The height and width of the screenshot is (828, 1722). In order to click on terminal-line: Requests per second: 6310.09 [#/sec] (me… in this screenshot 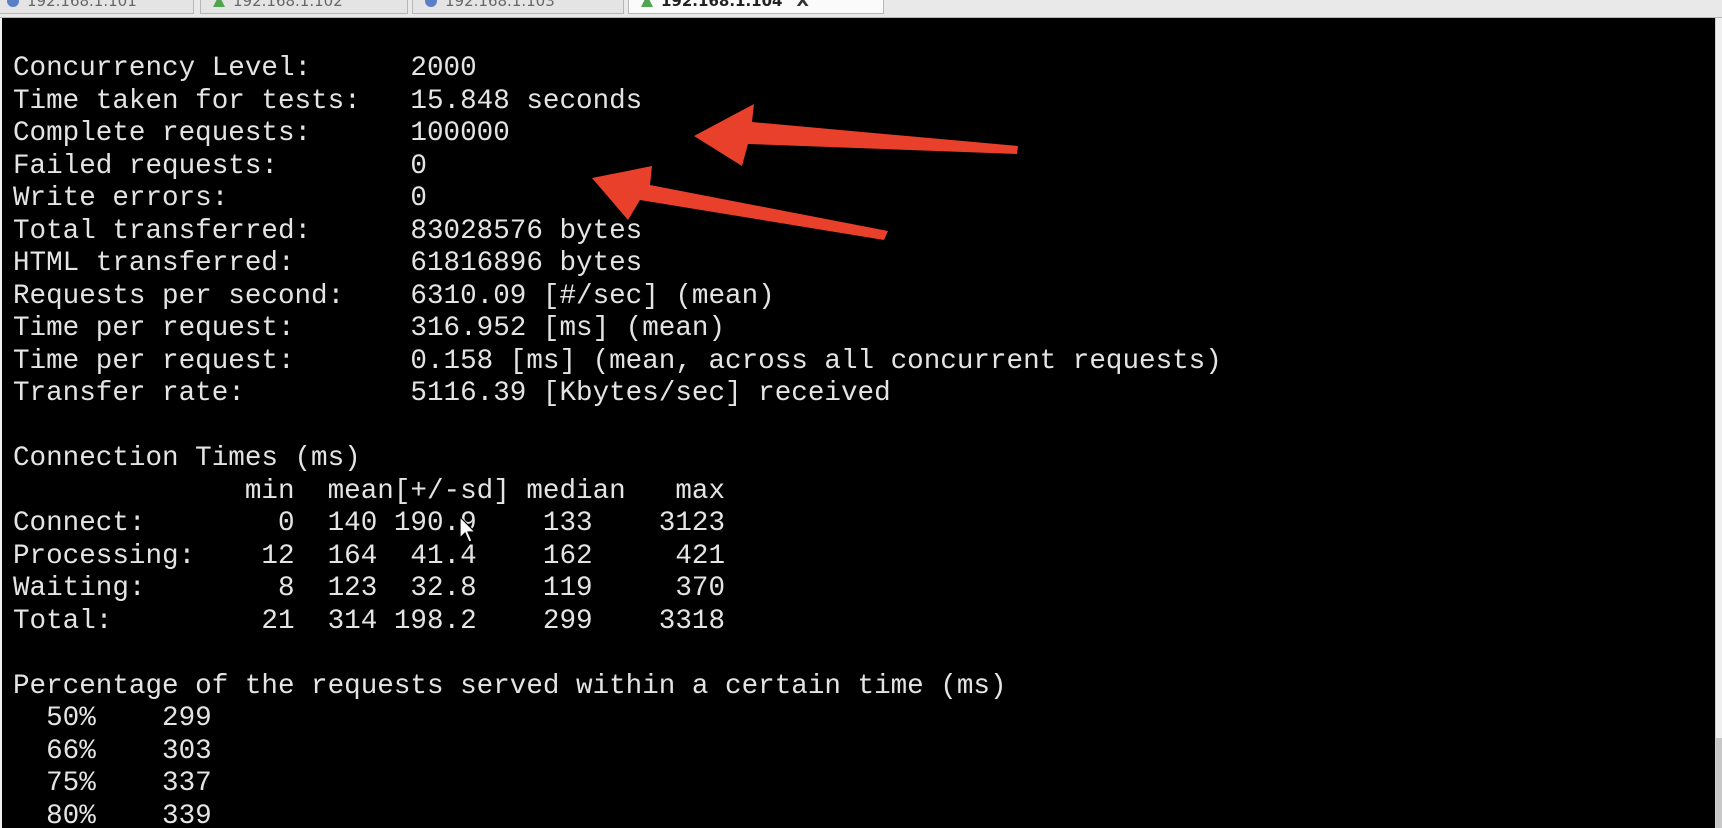, I will do `click(394, 296)`.